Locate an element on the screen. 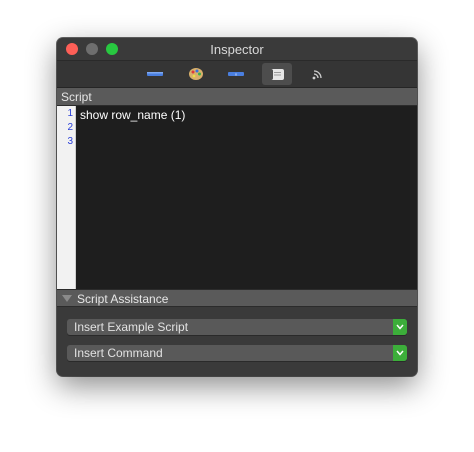  window-title: Inspector is located at coordinates (237, 49).